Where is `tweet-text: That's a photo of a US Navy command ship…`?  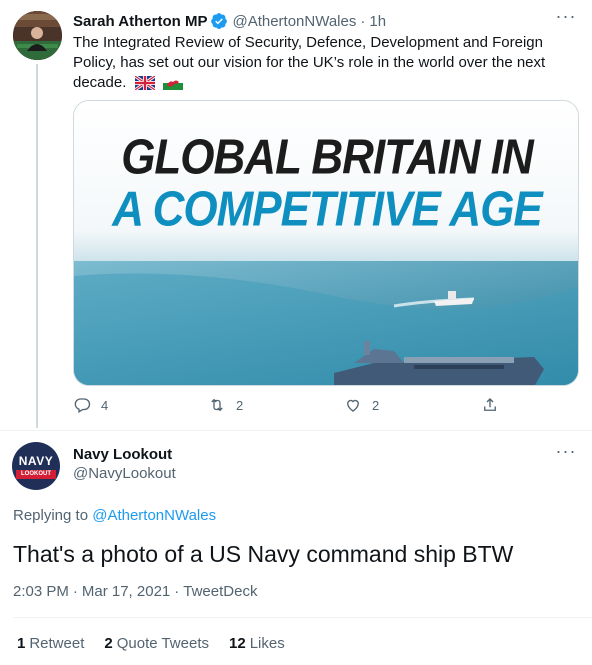
tweet-text: That's a photo of a US Navy command ship… is located at coordinates (263, 554).